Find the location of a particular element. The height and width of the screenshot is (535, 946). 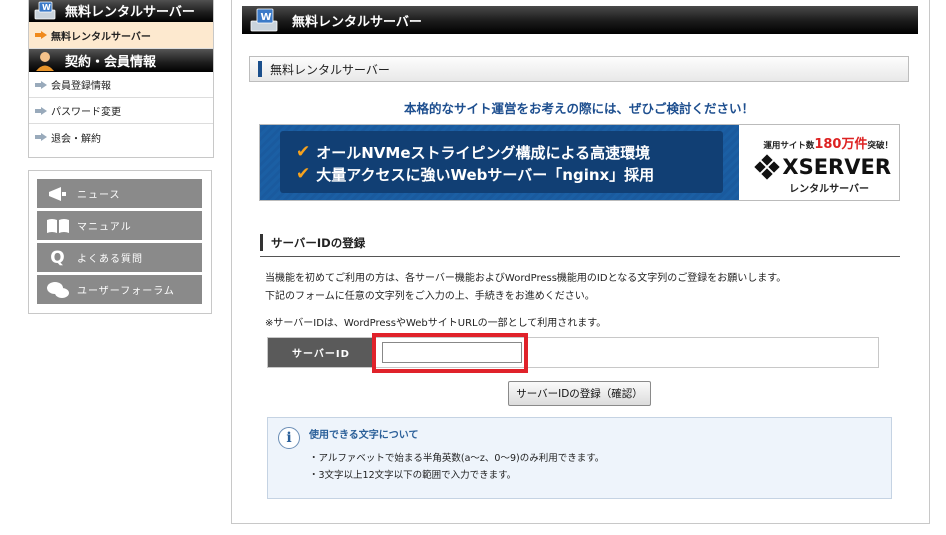

banner-badge: 運用サイト数180万件突破！ is located at coordinates (828, 144).